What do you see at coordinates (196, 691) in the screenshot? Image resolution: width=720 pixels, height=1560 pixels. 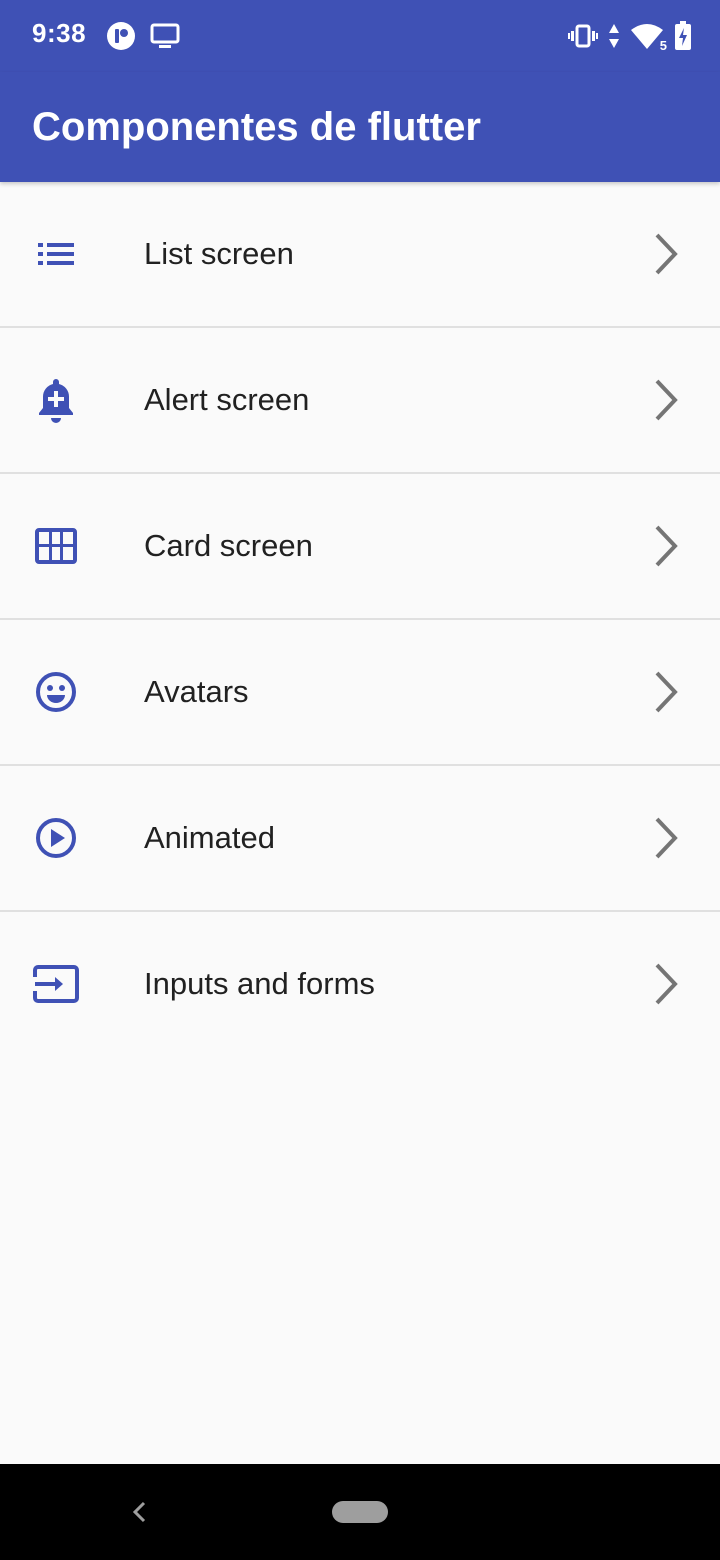 I see `list-item-label: Avatars` at bounding box center [196, 691].